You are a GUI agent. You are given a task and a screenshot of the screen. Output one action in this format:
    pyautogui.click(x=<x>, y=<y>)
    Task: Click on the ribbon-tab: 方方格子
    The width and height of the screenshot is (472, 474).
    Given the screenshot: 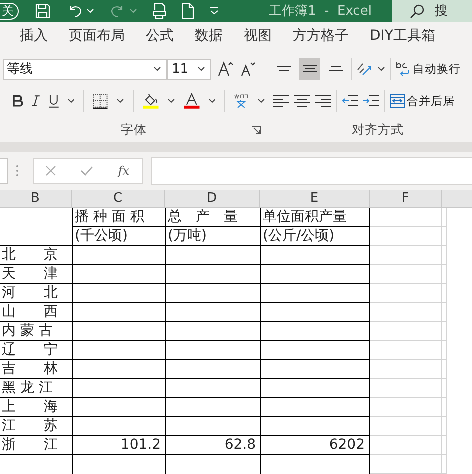 What is the action you would take?
    pyautogui.click(x=321, y=36)
    